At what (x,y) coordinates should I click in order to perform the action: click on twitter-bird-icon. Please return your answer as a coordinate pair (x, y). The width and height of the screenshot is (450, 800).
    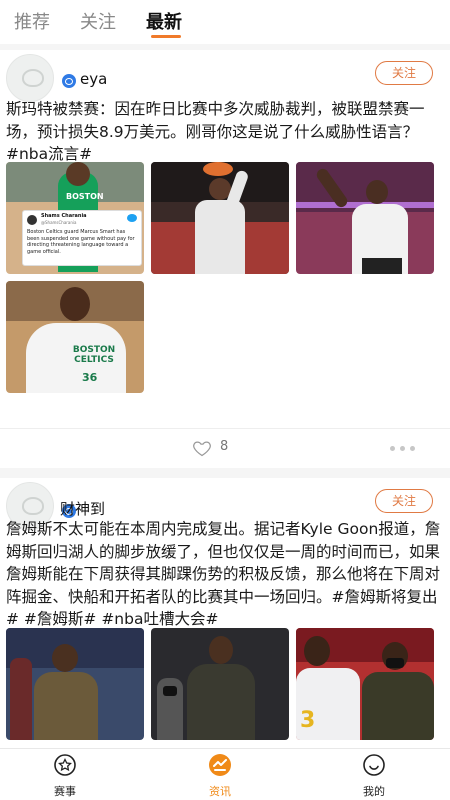
    Looking at the image, I should click on (132, 218).